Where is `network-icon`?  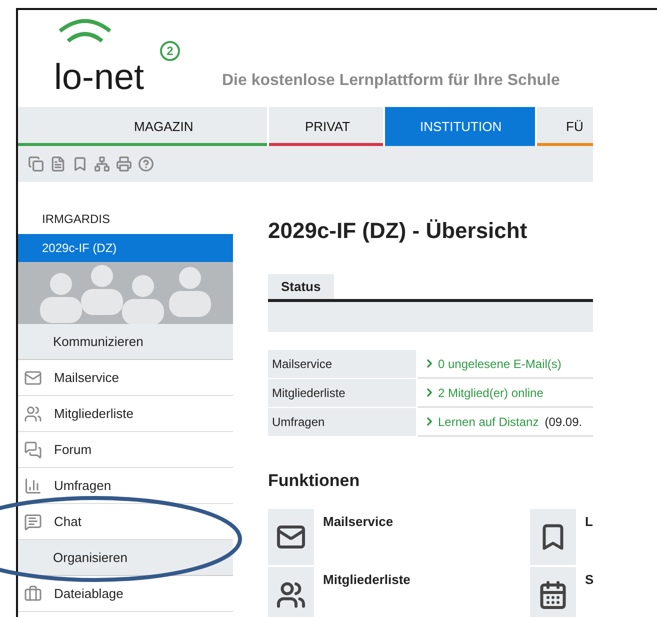 network-icon is located at coordinates (102, 164).